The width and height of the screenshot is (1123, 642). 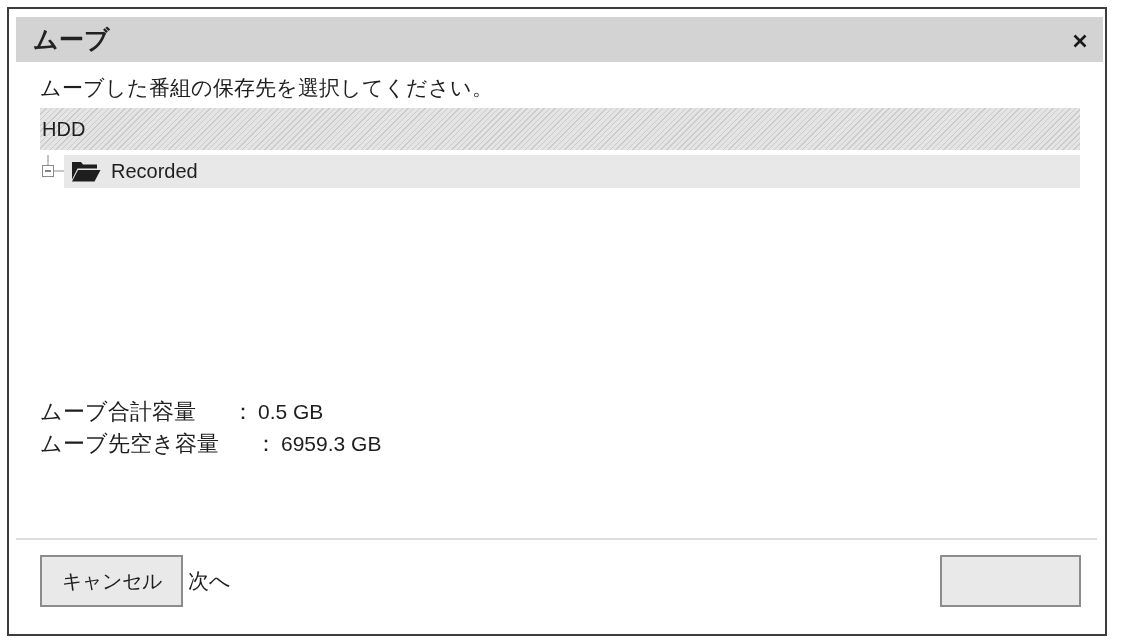 I want to click on summary-value: 0.5 GB, so click(x=291, y=412).